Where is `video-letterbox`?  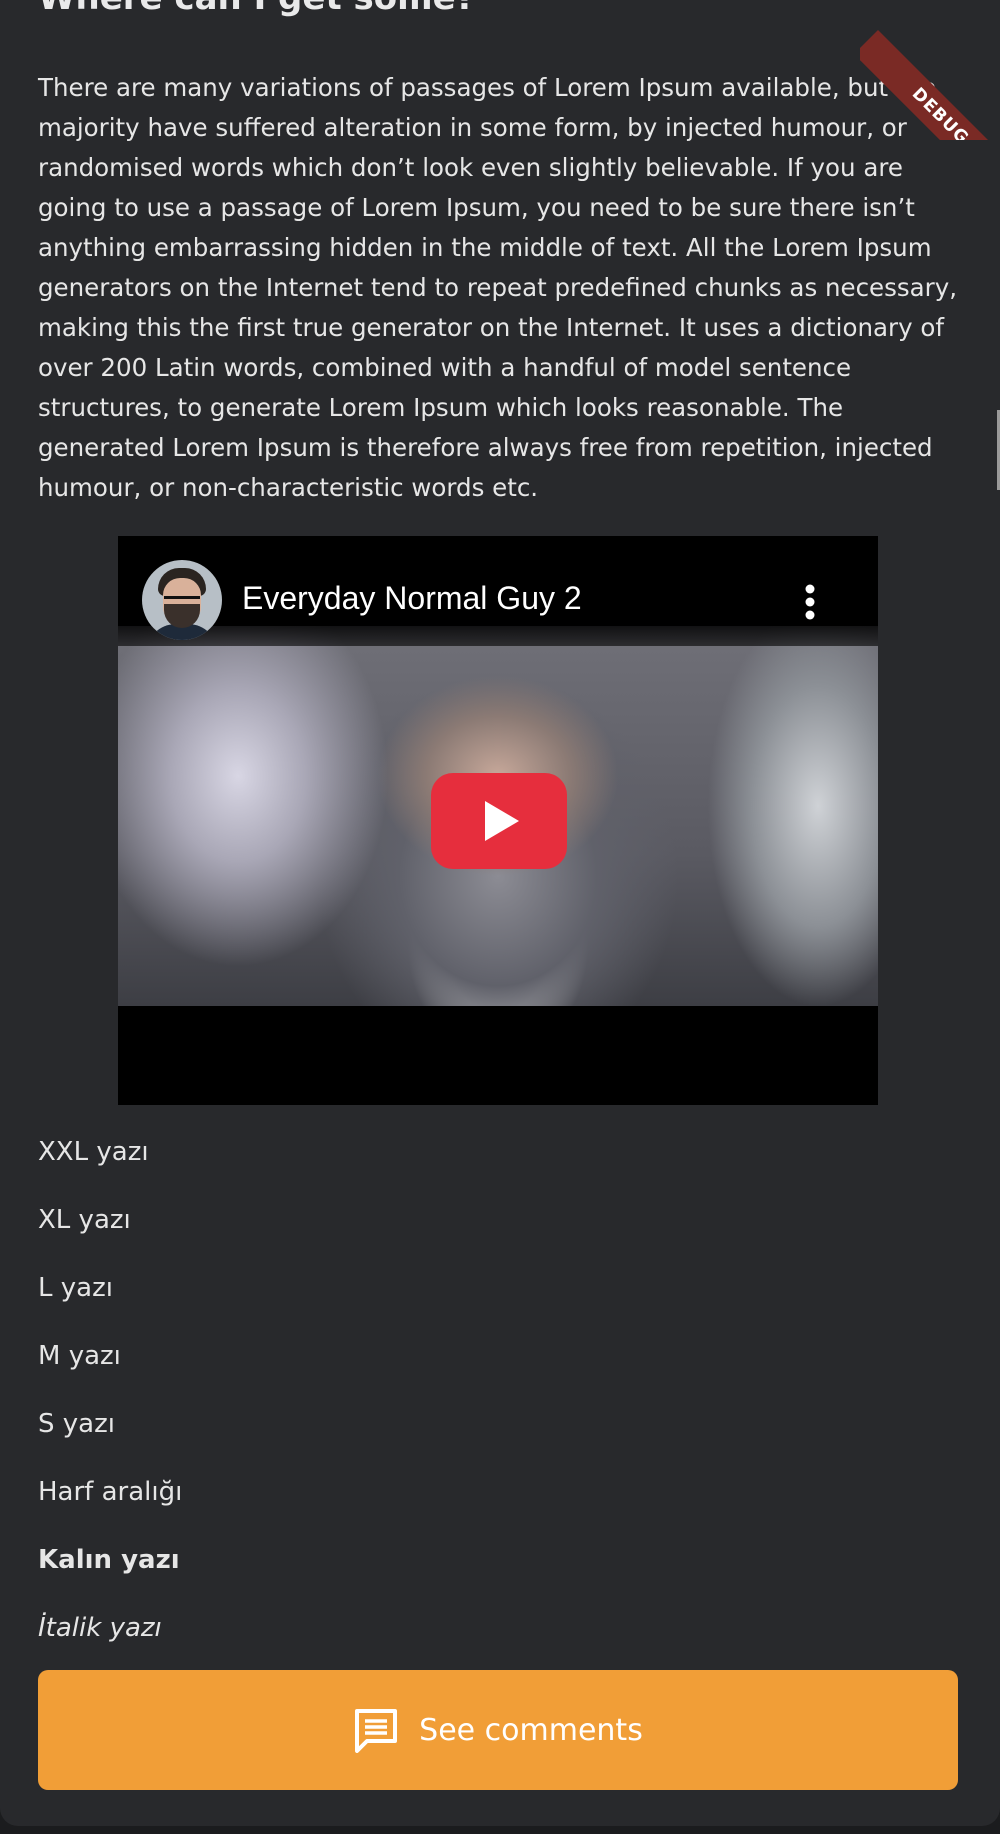 video-letterbox is located at coordinates (498, 1059).